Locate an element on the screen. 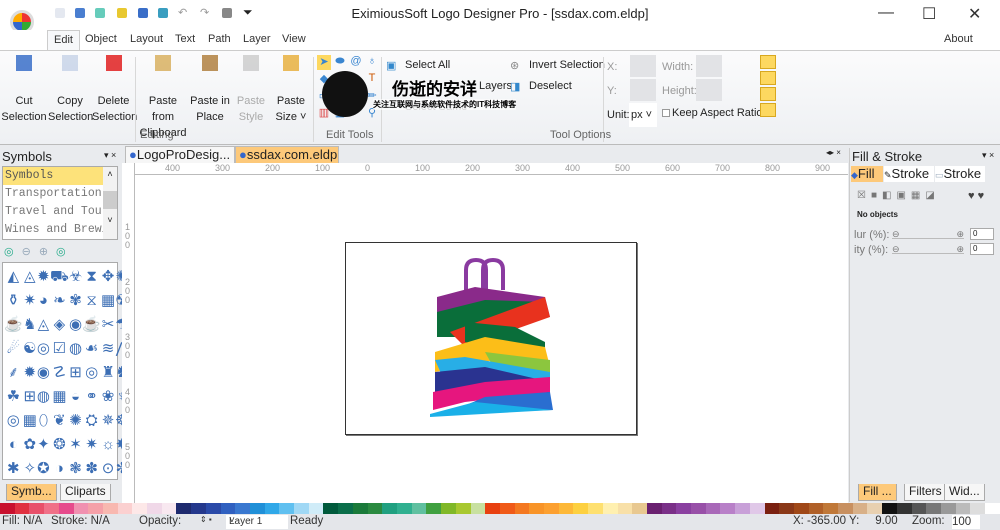 This screenshot has width=1000, height=530. align-top-right-icon is located at coordinates (768, 78).